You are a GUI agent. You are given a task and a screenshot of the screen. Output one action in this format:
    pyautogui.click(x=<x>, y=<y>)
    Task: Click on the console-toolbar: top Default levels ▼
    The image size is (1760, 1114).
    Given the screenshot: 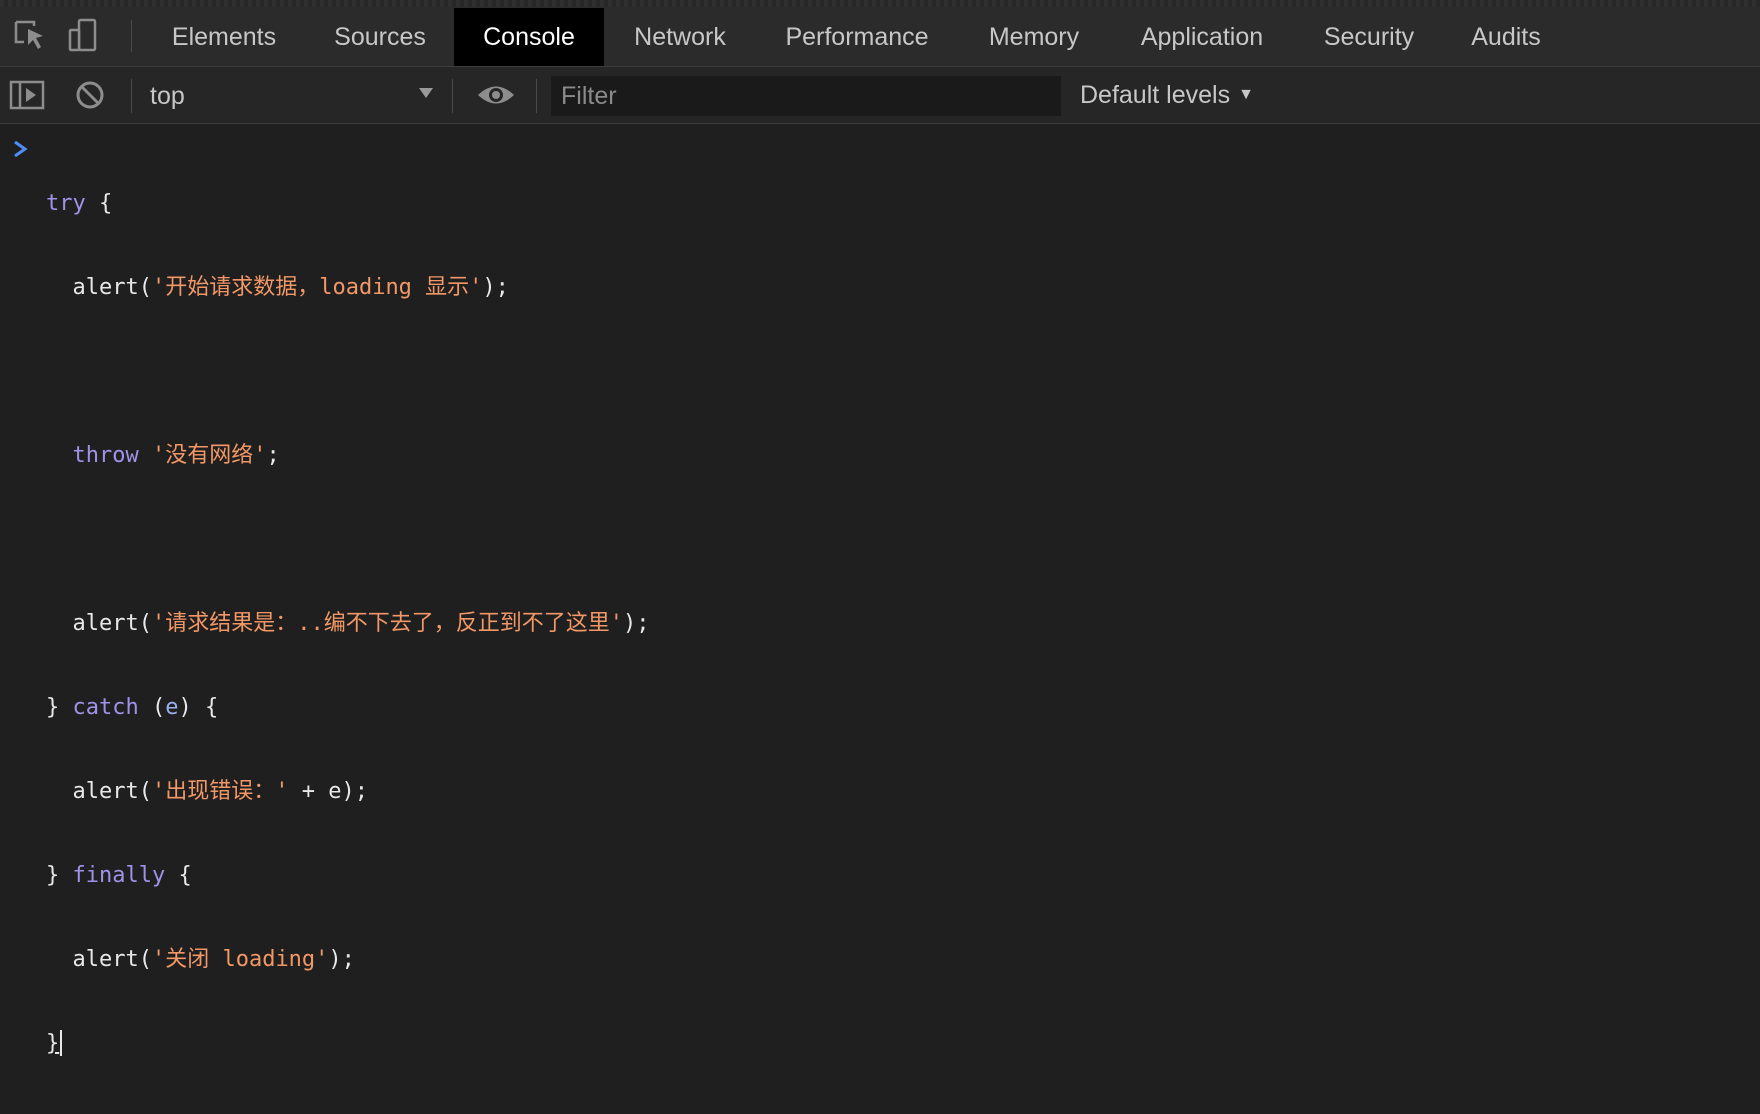 What is the action you would take?
    pyautogui.click(x=880, y=95)
    